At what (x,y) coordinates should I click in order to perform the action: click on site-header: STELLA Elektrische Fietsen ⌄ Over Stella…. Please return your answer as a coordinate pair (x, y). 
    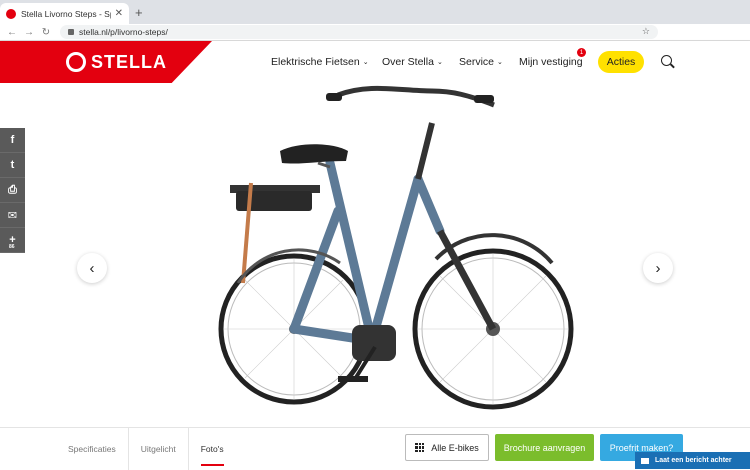
    Looking at the image, I should click on (375, 62).